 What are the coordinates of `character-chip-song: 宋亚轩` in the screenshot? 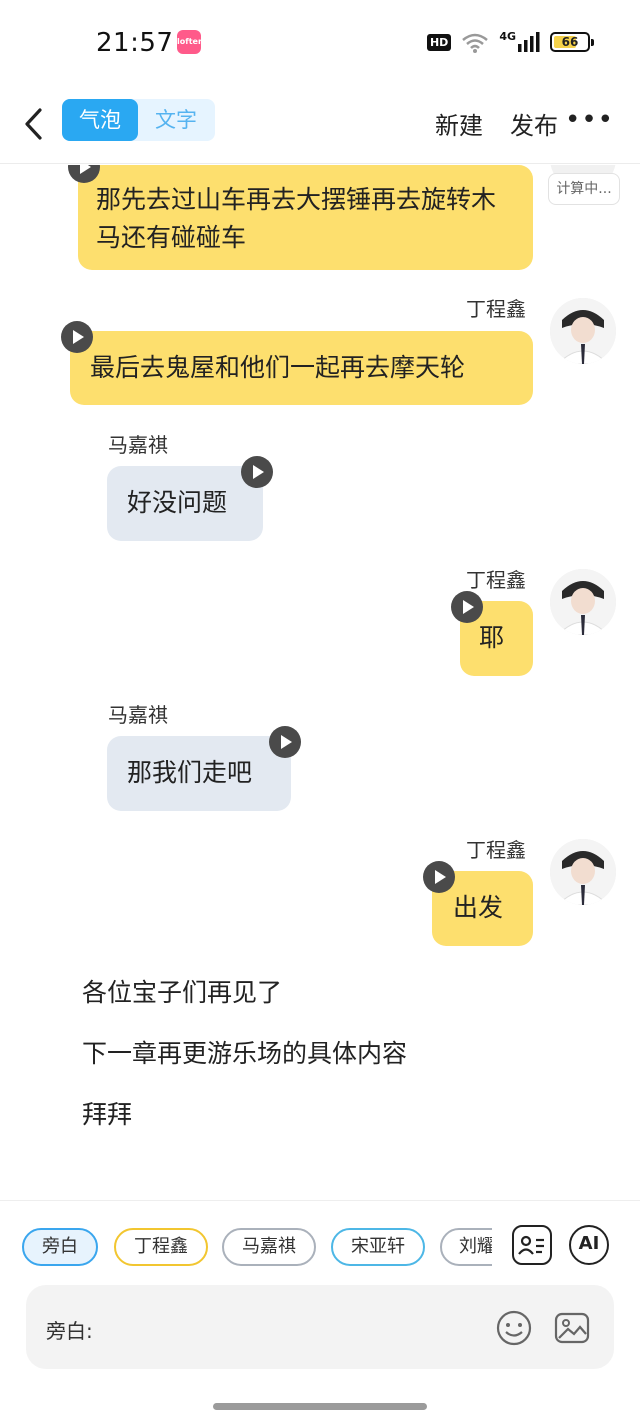 It's located at (378, 1247).